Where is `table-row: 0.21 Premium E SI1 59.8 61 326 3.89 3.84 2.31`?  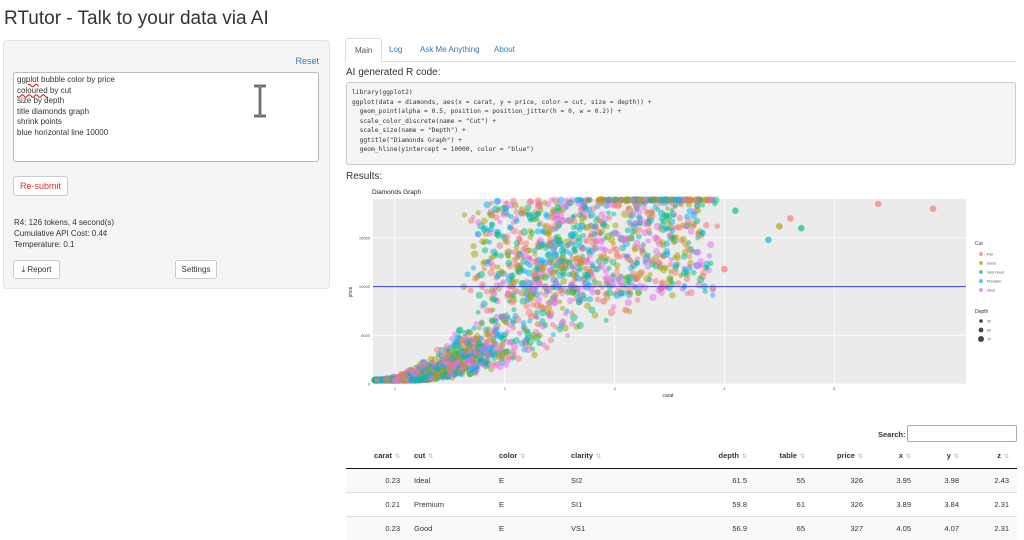
table-row: 0.21 Premium E SI1 59.8 61 326 3.89 3.84 2.31 is located at coordinates (681, 503).